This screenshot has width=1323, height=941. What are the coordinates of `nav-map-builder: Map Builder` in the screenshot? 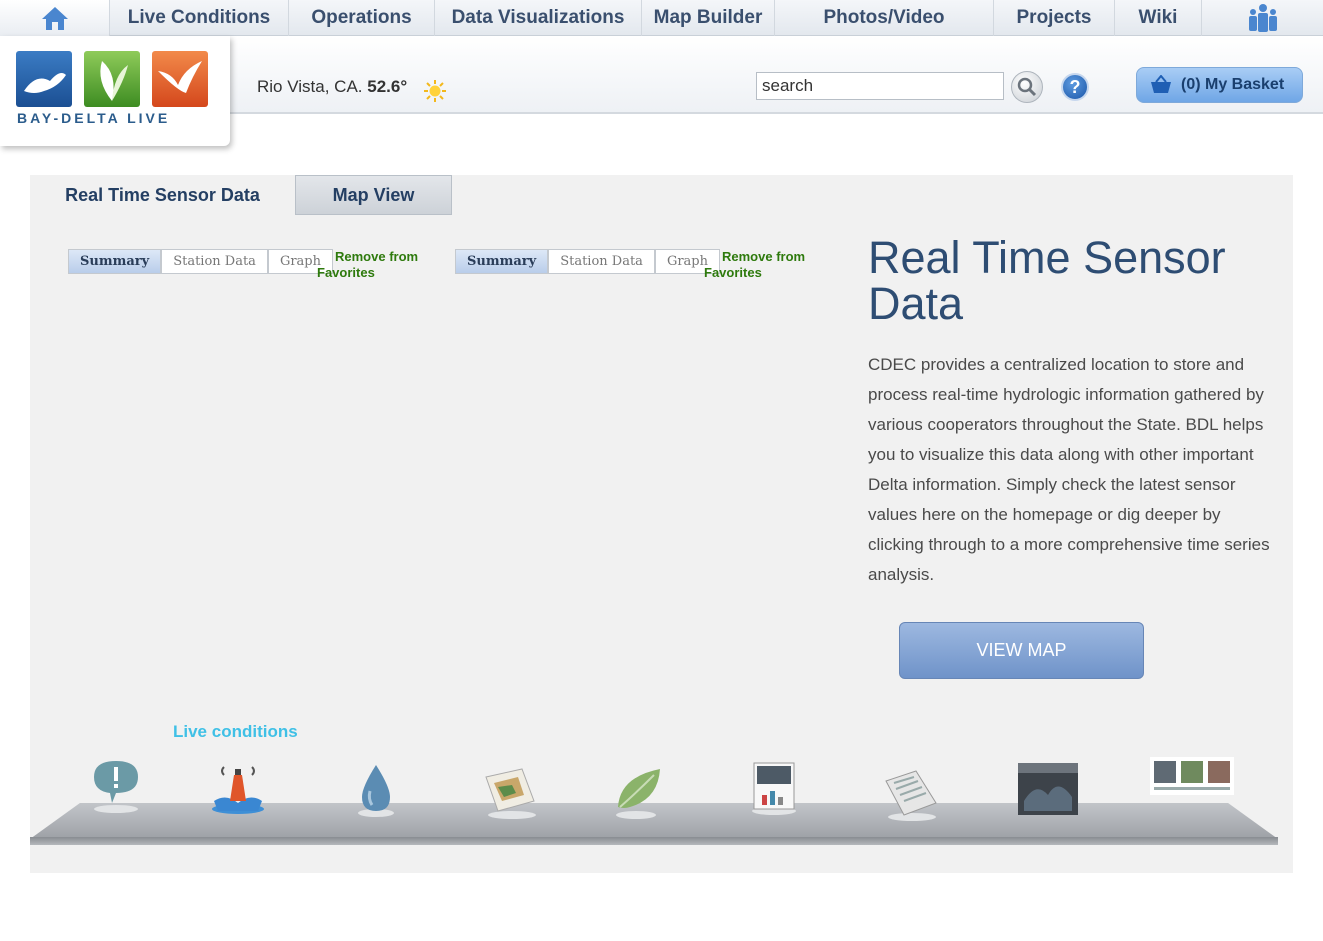 It's located at (708, 18).